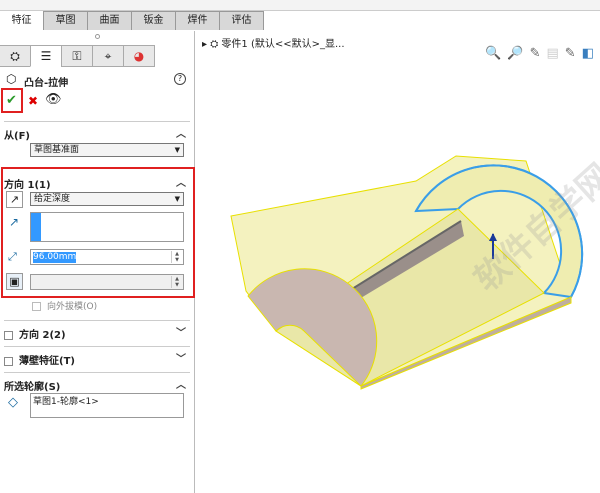 This screenshot has height=493, width=600. I want to click on from-select: 草图基准面 ▼, so click(107, 150).